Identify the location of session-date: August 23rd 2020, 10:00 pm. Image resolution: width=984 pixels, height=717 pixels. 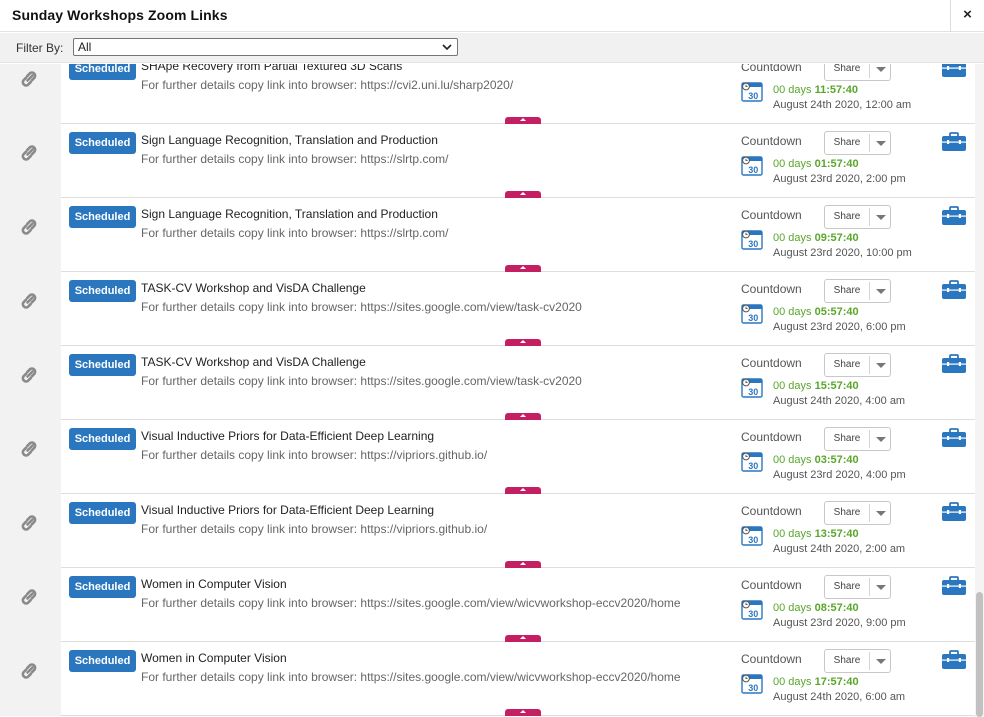
(842, 253).